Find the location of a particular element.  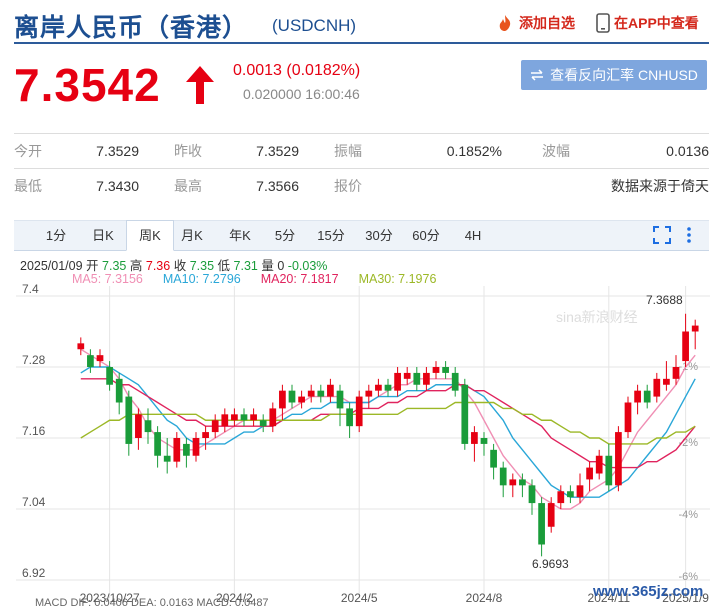

watermark: sina新浪财经 is located at coordinates (597, 317).